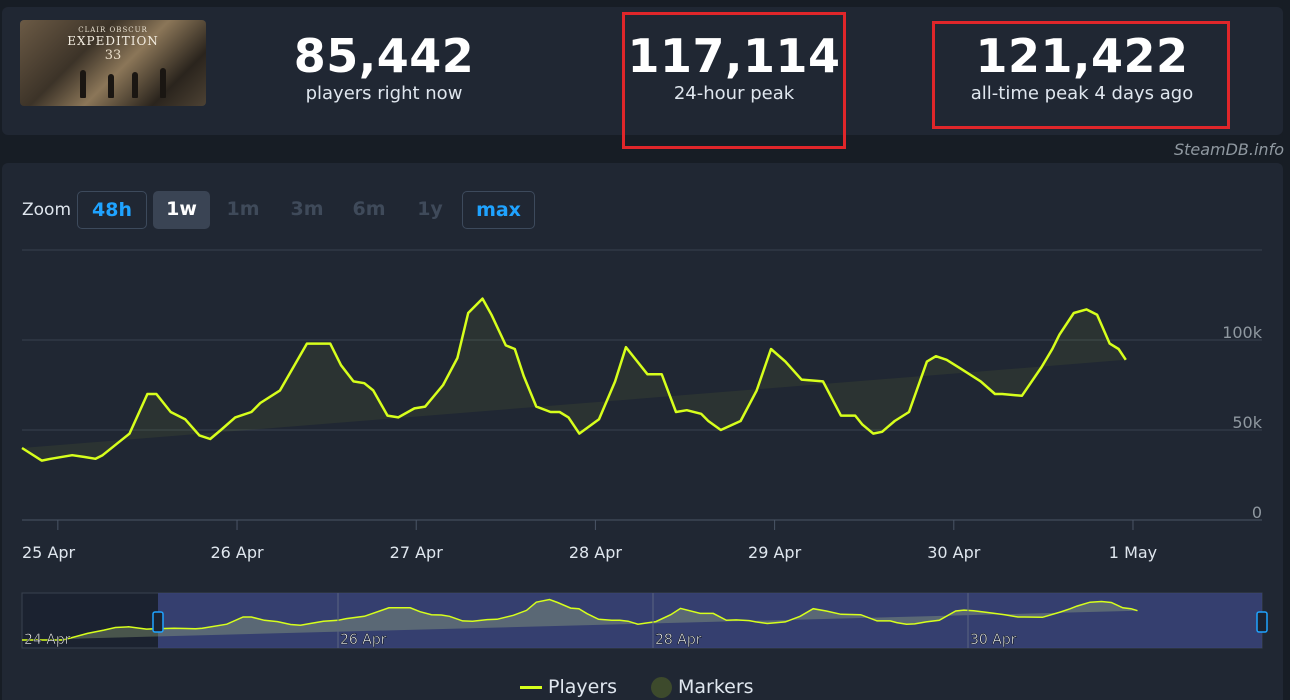 This screenshot has height=700, width=1290. Describe the element at coordinates (1242, 332) in the screenshot. I see `y-tick-label: 100k` at that location.